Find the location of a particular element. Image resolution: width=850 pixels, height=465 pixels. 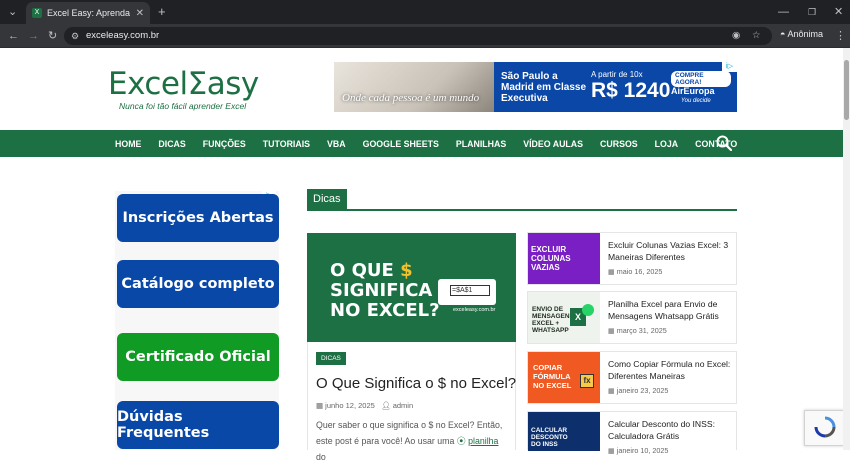

image-dollar: $ is located at coordinates (406, 270).